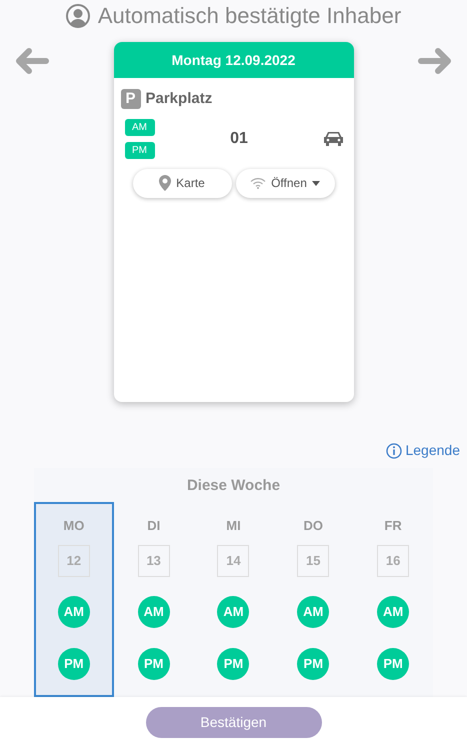 The height and width of the screenshot is (748, 467). What do you see at coordinates (153, 525) in the screenshot?
I see `weekday-label: DI` at bounding box center [153, 525].